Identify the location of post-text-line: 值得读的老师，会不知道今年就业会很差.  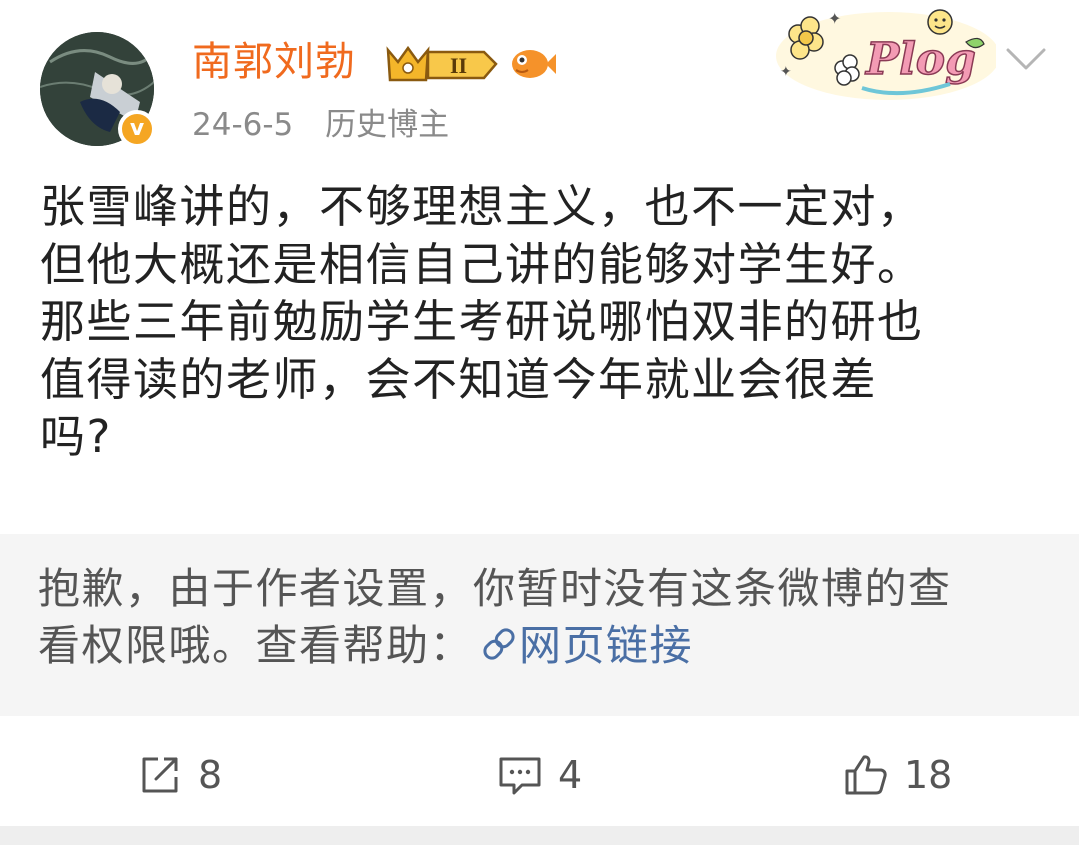
(459, 379).